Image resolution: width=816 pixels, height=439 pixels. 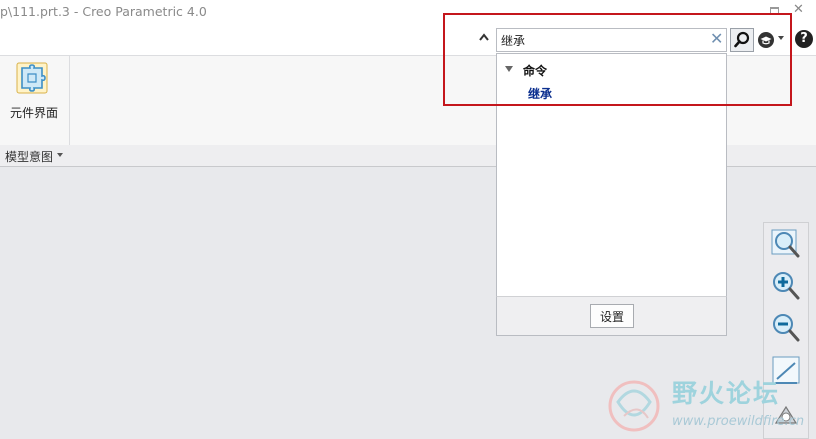 I want to click on watermark-text: 野火论坛, so click(x=726, y=393).